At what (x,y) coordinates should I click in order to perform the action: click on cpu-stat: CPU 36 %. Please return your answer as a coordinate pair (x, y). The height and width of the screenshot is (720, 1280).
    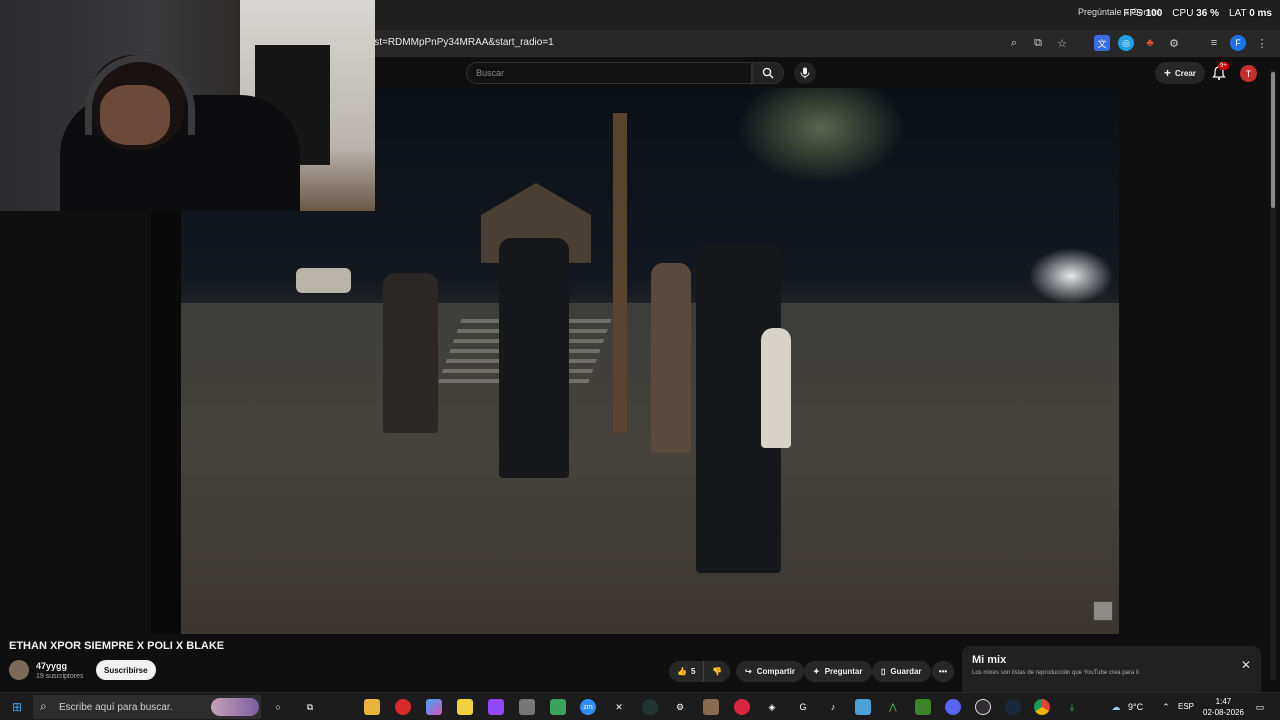
    Looking at the image, I should click on (1195, 13).